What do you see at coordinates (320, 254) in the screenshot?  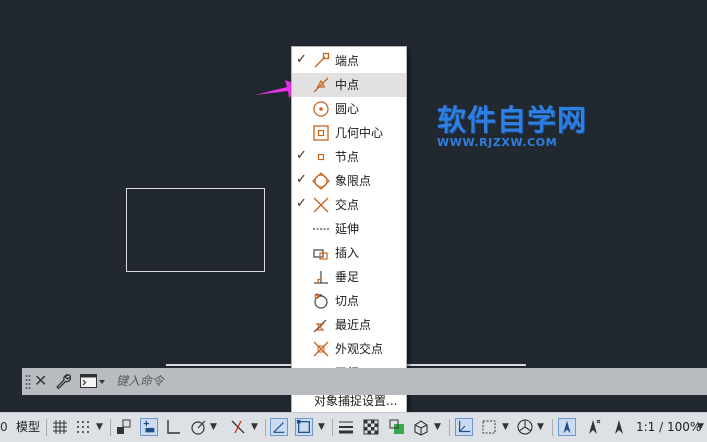 I see `insertion-icon` at bounding box center [320, 254].